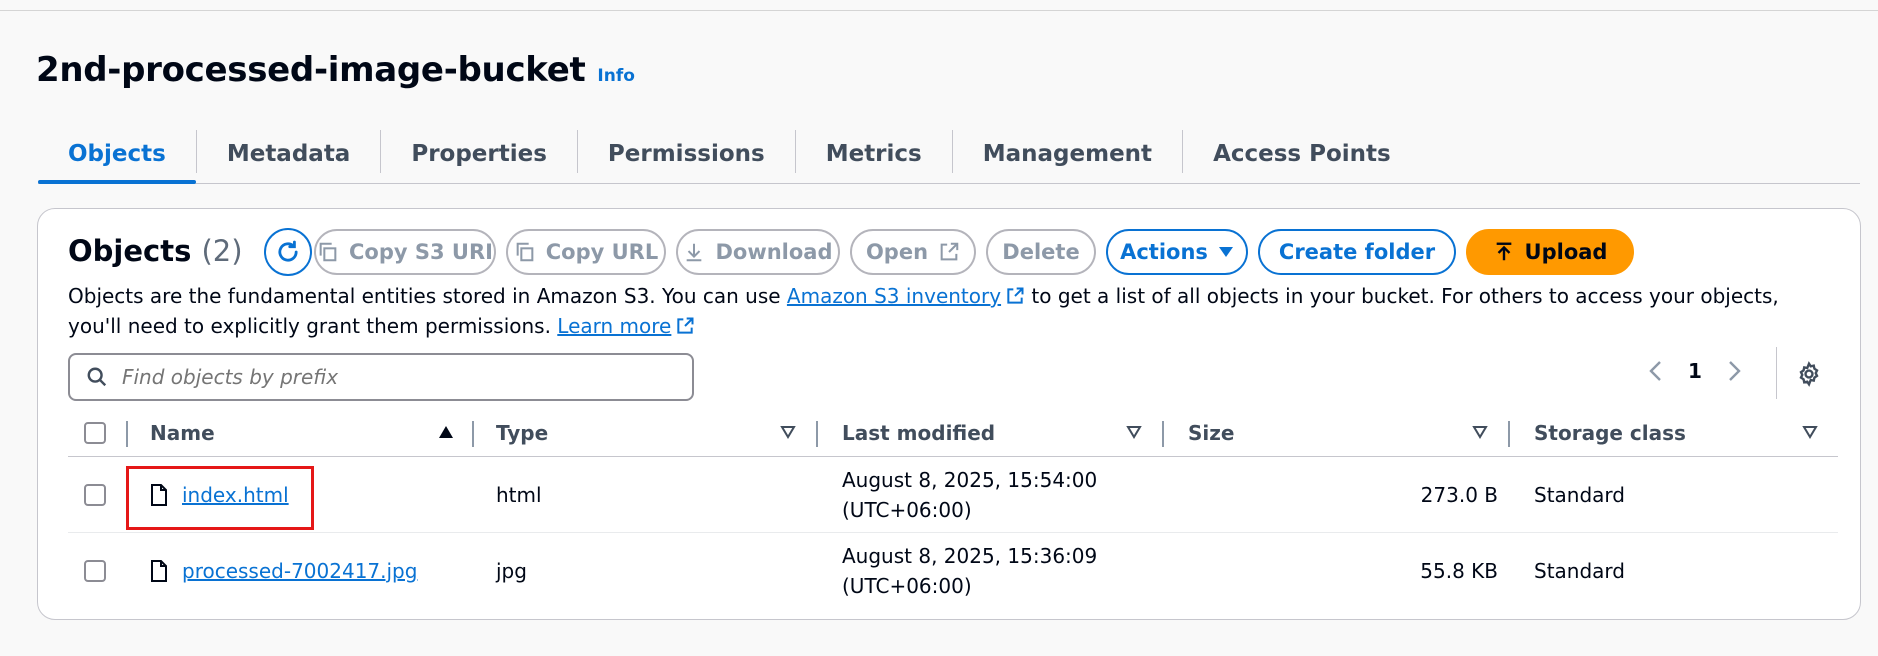 The width and height of the screenshot is (1878, 656). I want to click on object-link: processed-7002417.jpg, so click(299, 571).